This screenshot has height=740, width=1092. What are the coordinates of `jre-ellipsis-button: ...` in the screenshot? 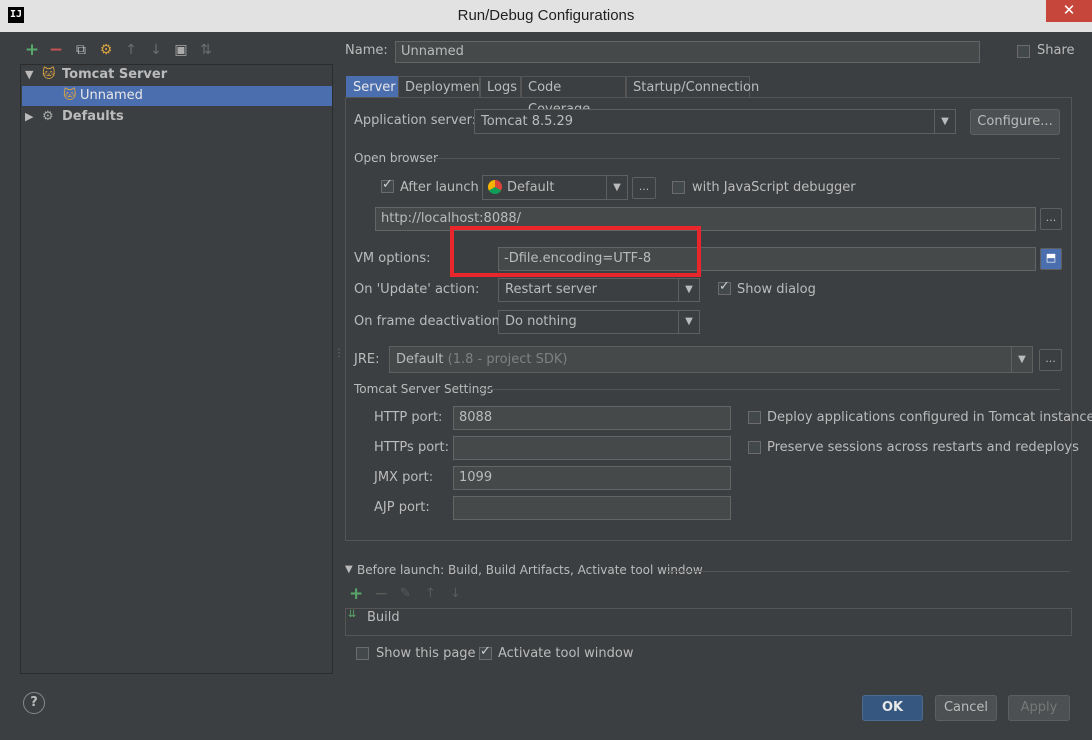 It's located at (1050, 360).